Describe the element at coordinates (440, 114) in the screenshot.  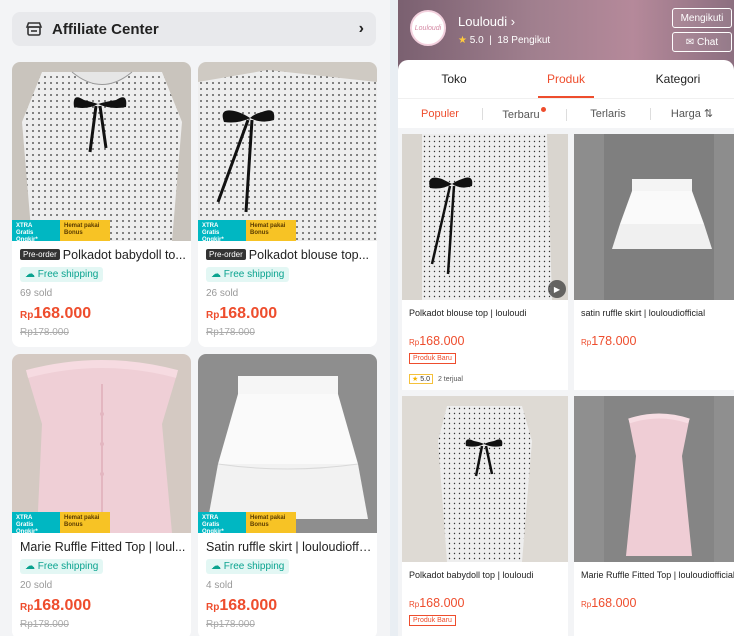
I see `sort-populer: Populer` at that location.